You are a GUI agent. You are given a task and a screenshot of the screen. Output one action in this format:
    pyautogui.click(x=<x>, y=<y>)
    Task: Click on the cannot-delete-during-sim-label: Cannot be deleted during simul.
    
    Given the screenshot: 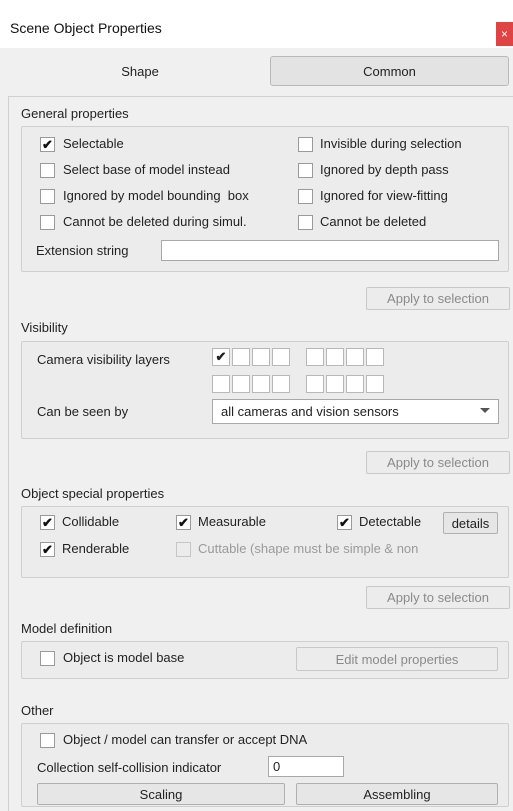 What is the action you would take?
    pyautogui.click(x=155, y=221)
    